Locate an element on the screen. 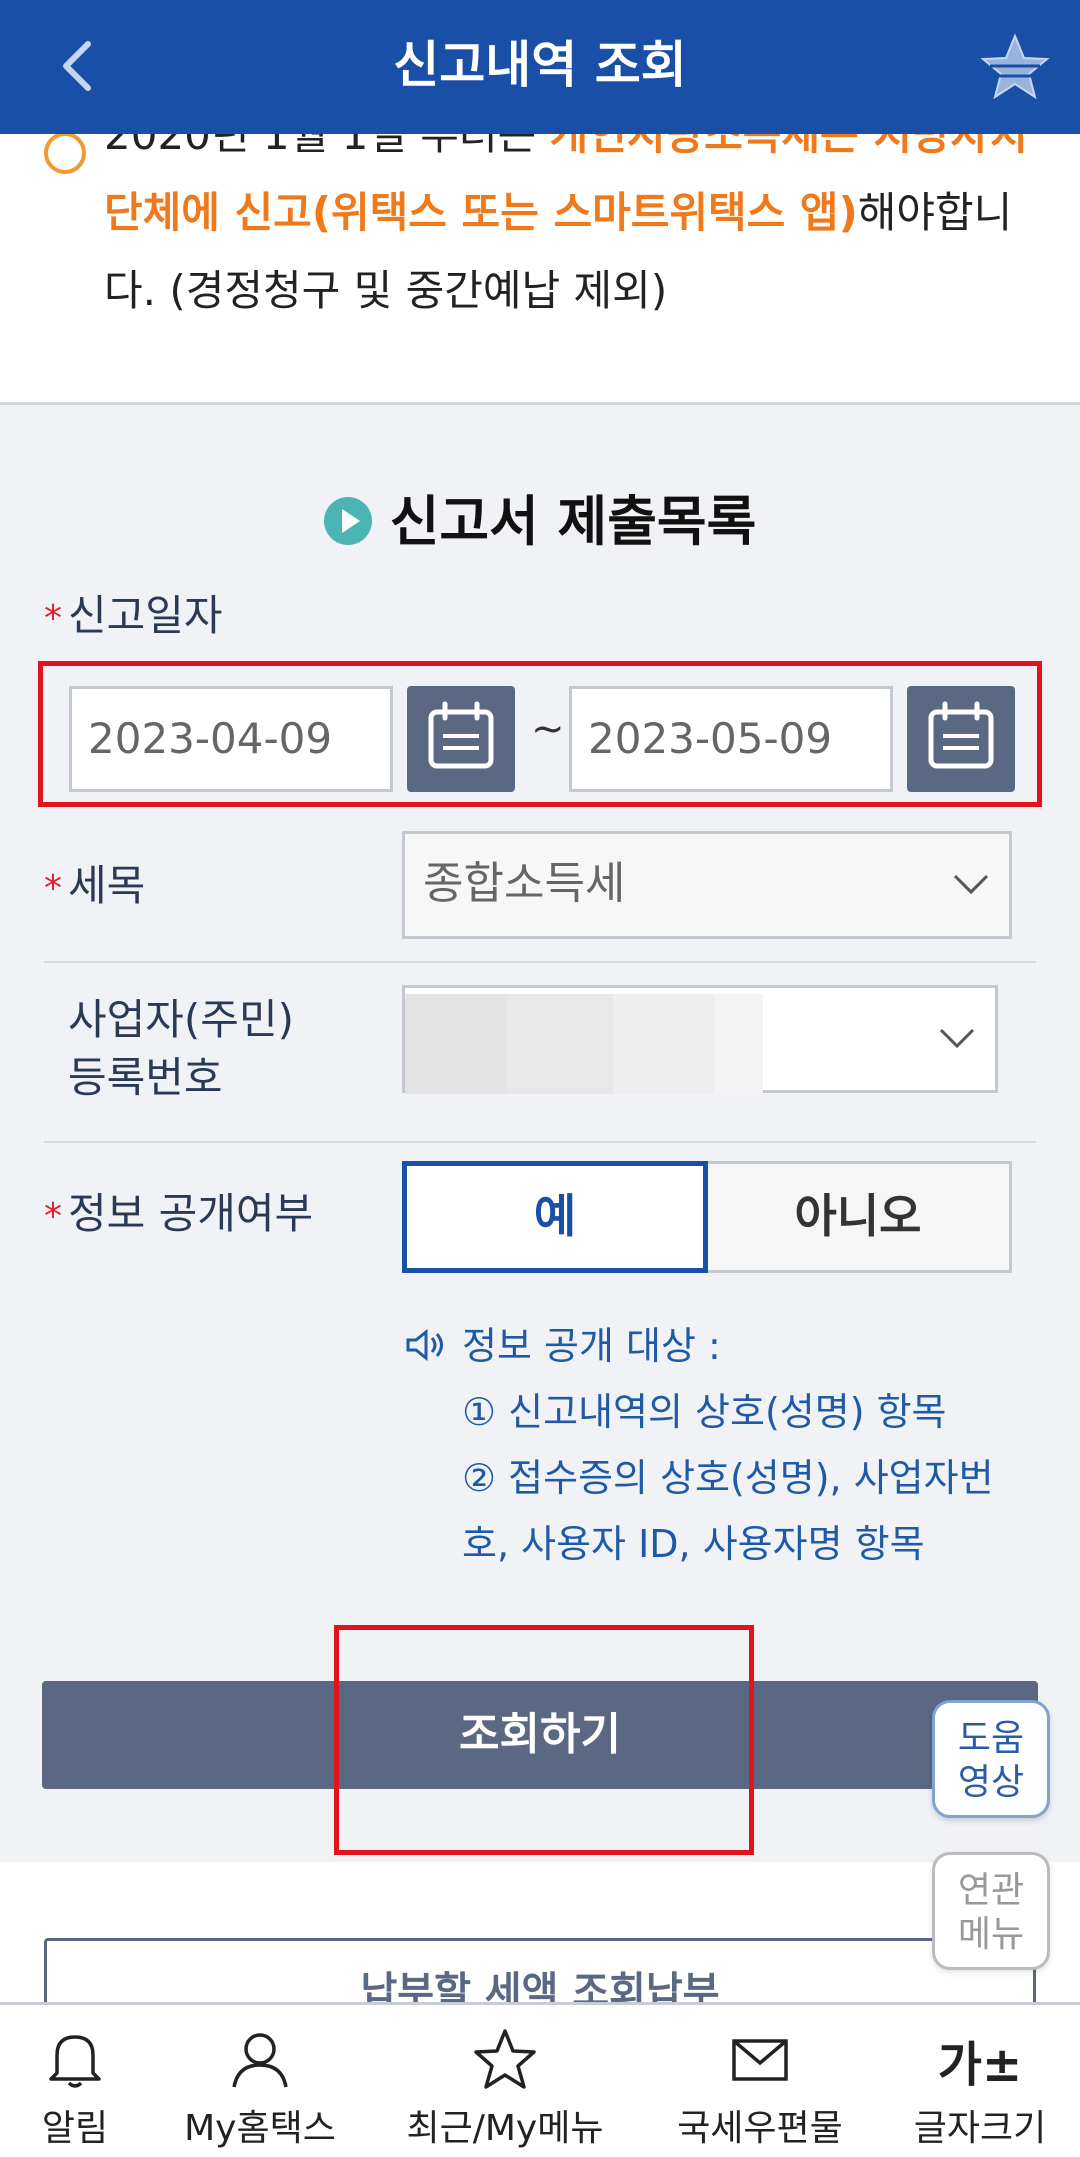 Image resolution: width=1080 pixels, height=2157 pixels. speaker-icon is located at coordinates (424, 1344).